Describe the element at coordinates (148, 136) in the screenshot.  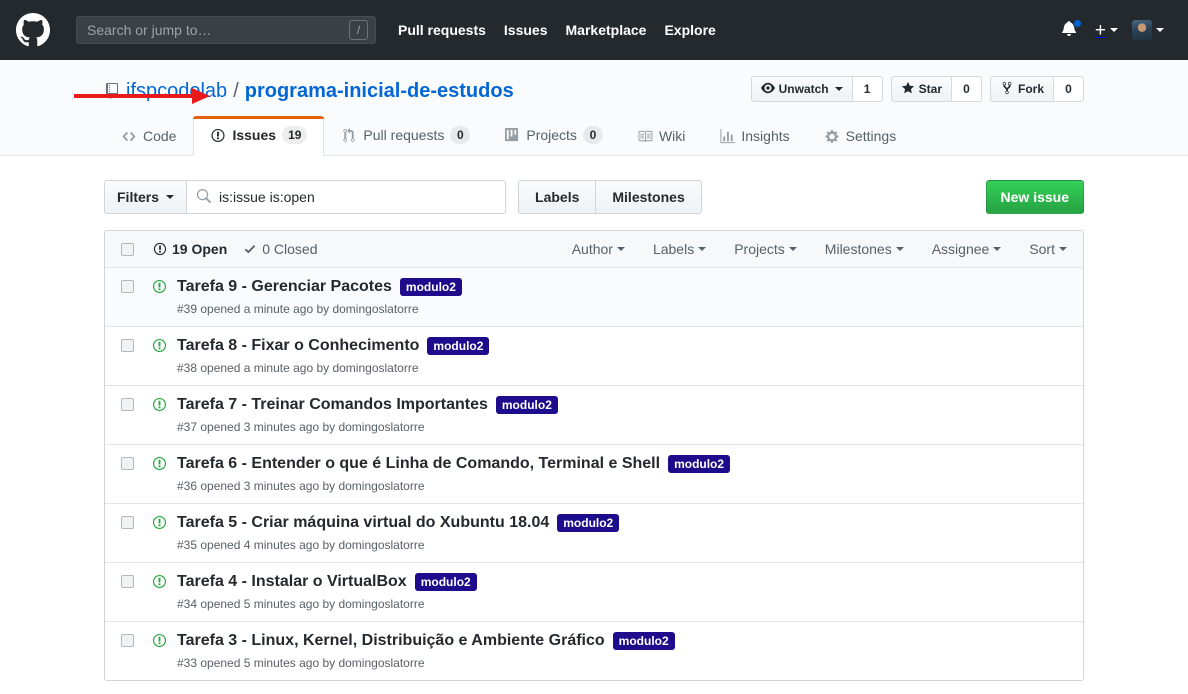
I see `tab-code: Code` at that location.